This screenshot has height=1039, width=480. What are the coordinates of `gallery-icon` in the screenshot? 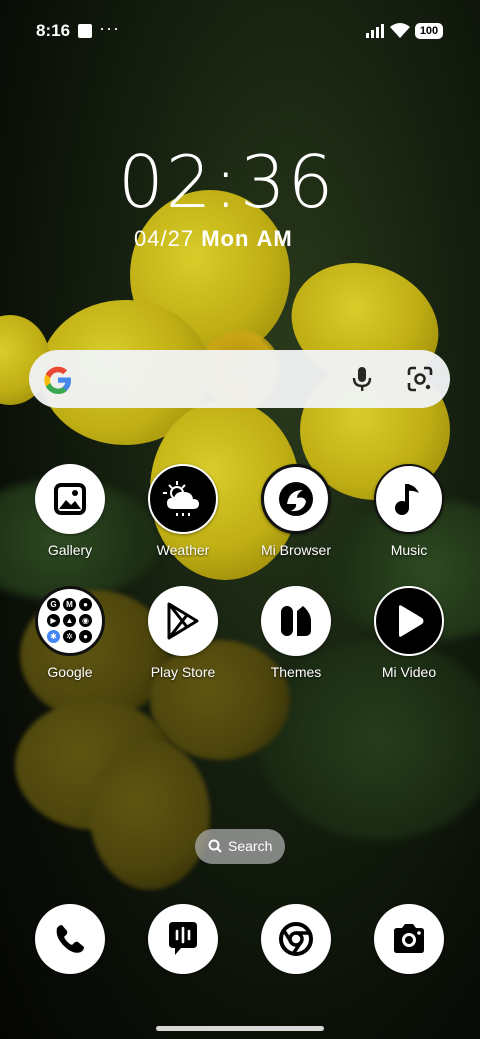 It's located at (70, 499).